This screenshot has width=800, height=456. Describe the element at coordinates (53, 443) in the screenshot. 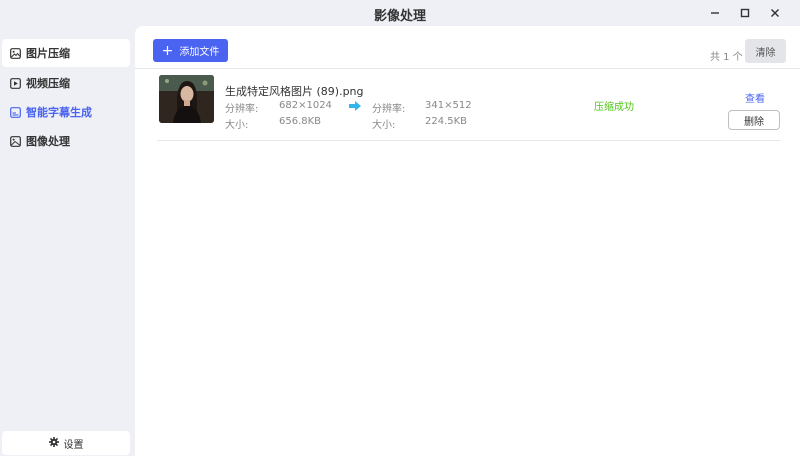

I see `gear-icon` at that location.